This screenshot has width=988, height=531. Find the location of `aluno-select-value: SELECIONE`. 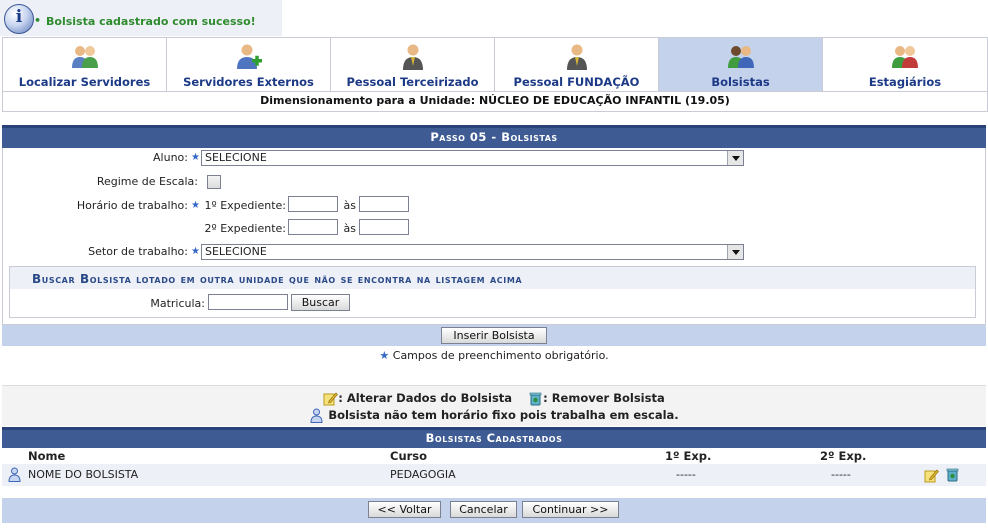

aluno-select-value: SELECIONE is located at coordinates (236, 157).